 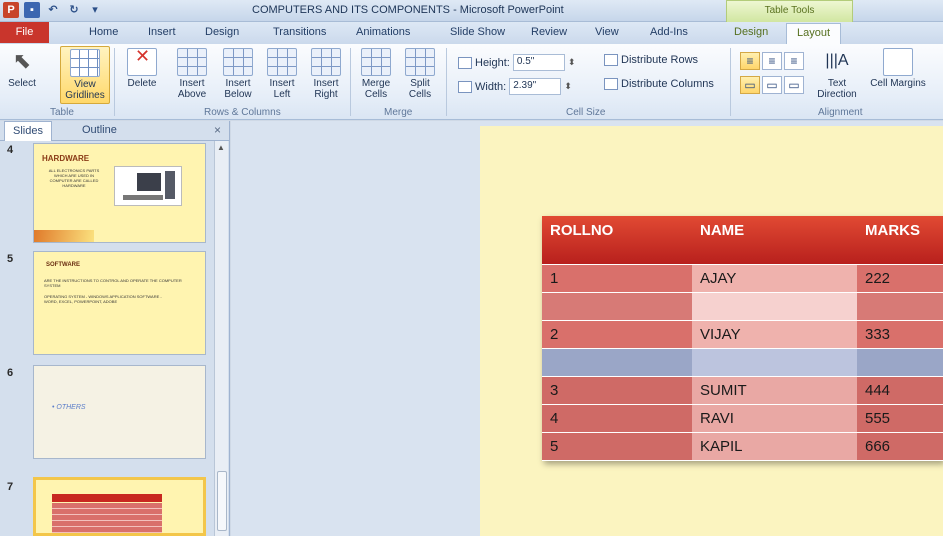 What do you see at coordinates (99, 130) in the screenshot?
I see `tab-outline: Outline` at bounding box center [99, 130].